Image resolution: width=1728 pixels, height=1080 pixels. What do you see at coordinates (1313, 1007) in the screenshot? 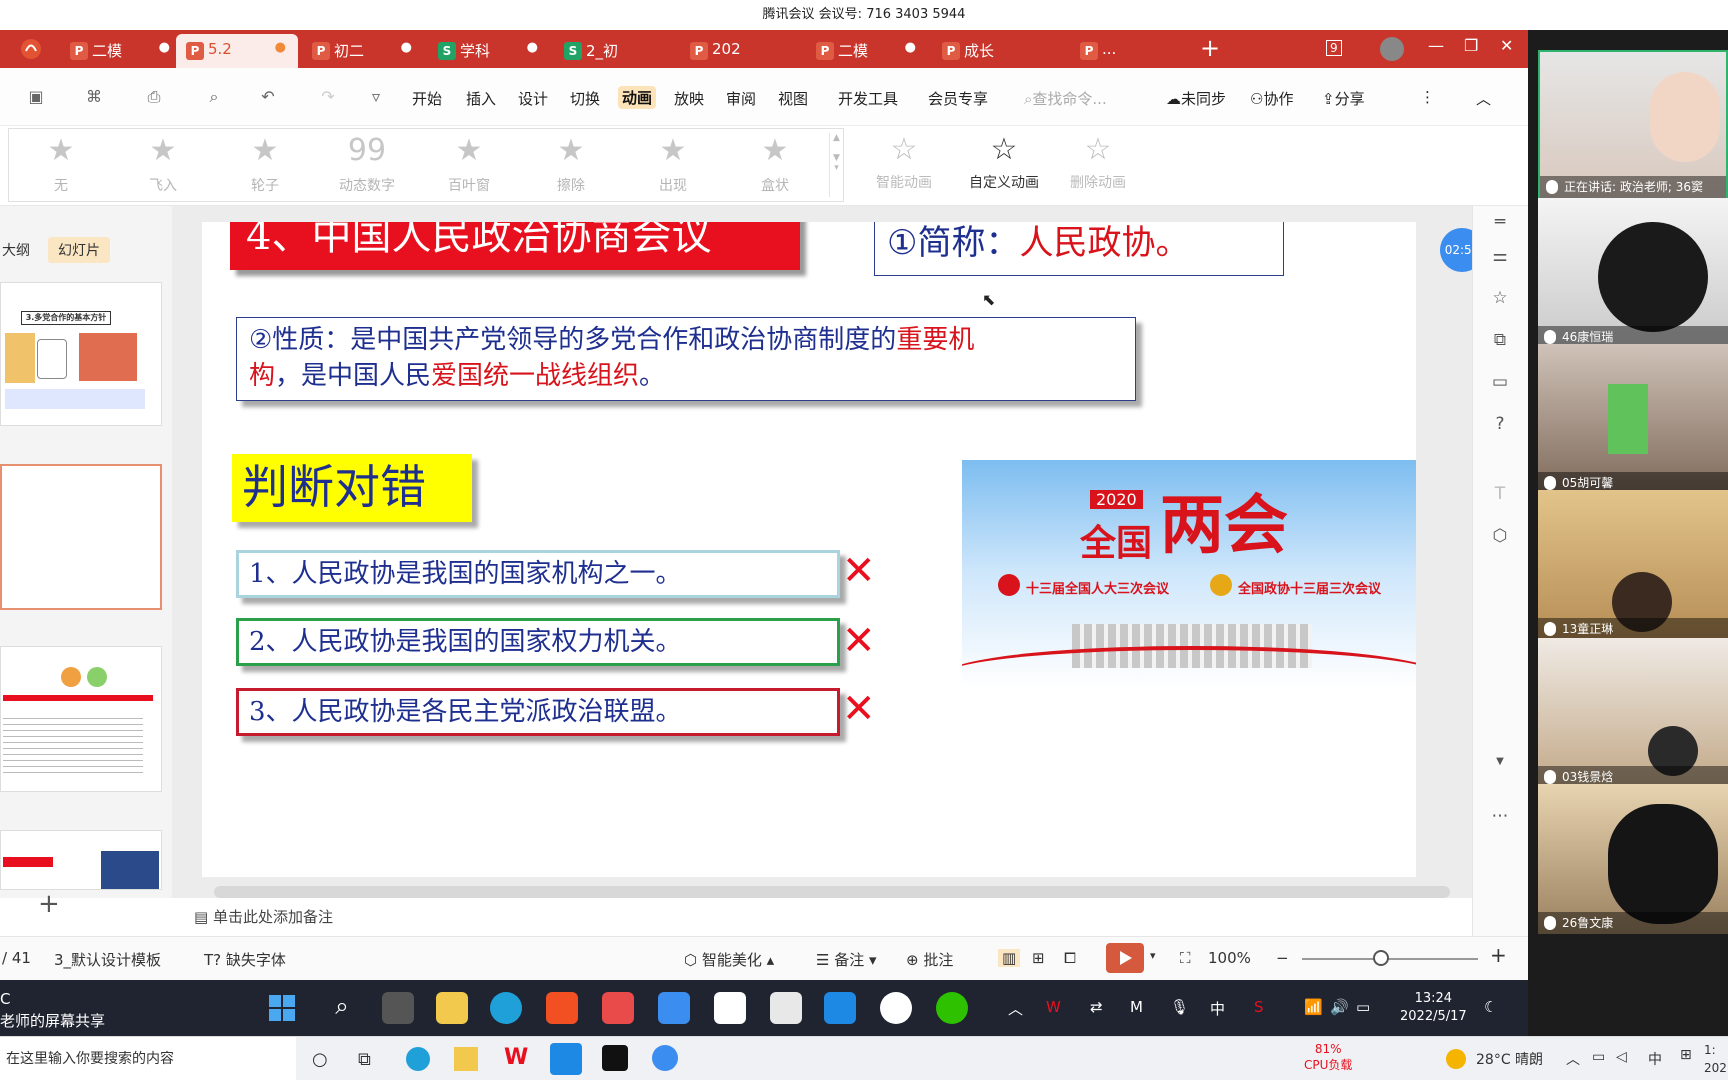
I see `wifi-icon: 📶` at bounding box center [1313, 1007].